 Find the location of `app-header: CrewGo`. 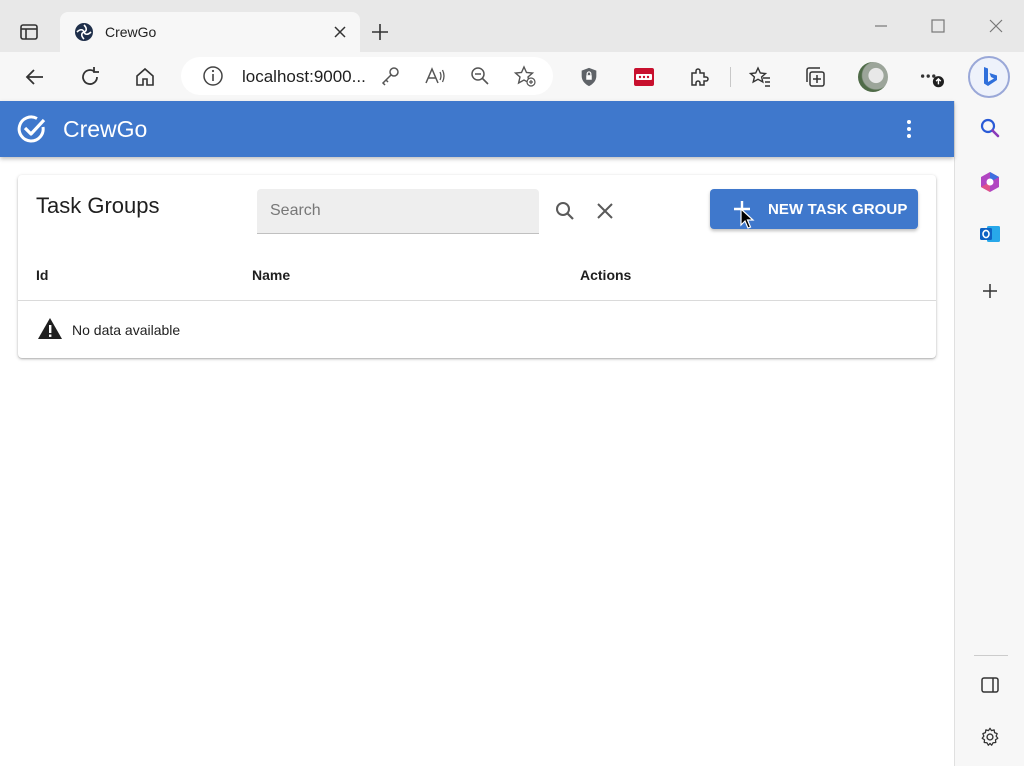

app-header: CrewGo is located at coordinates (477, 129).